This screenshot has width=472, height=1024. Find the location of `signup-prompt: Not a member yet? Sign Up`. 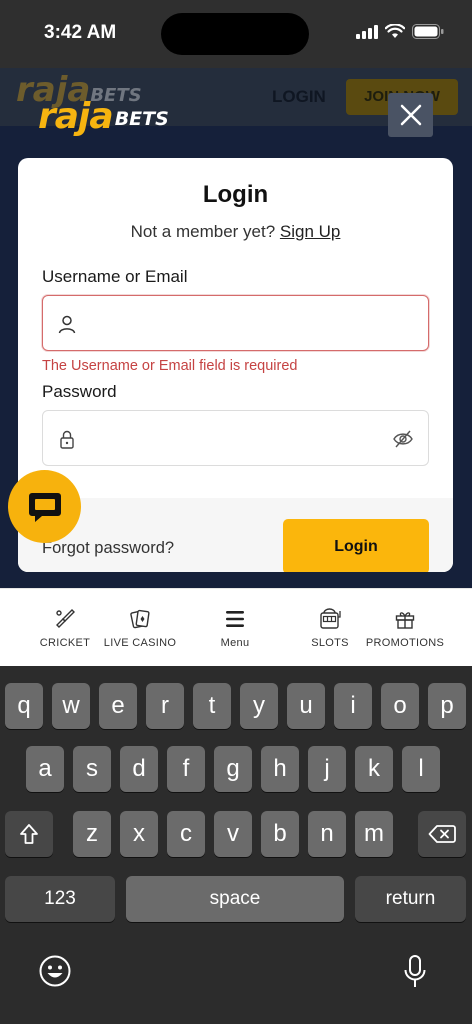

signup-prompt: Not a member yet? Sign Up is located at coordinates (235, 232).